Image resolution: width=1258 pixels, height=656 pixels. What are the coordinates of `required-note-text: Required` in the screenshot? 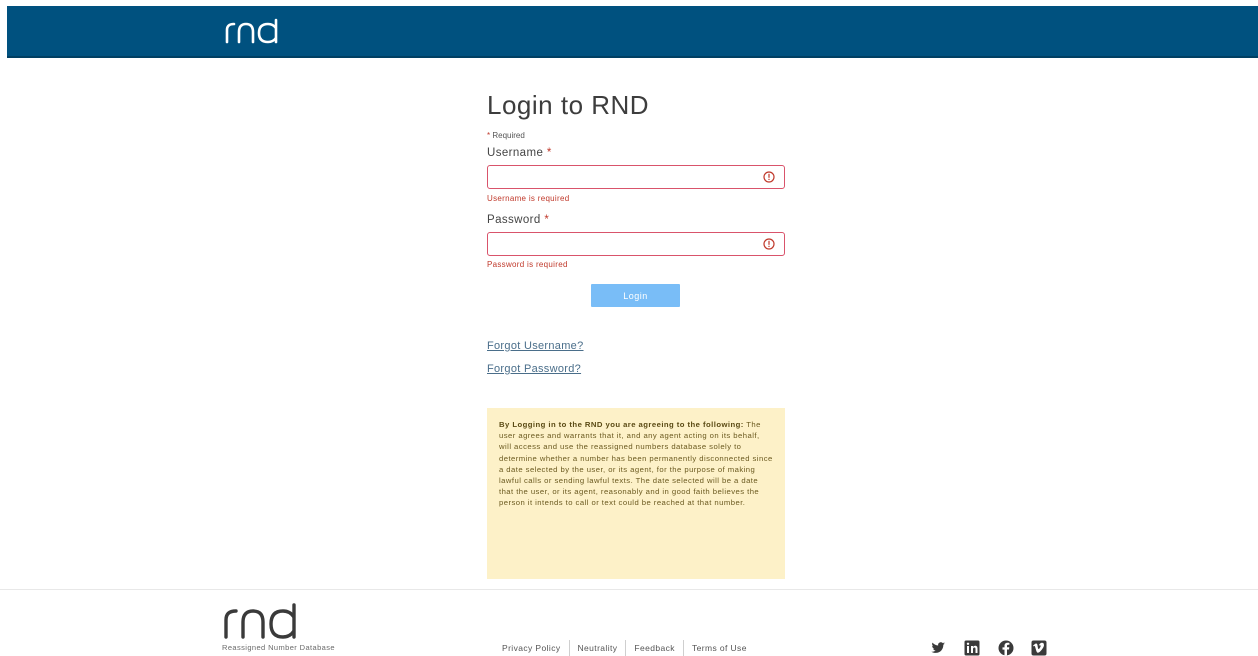 It's located at (508, 135).